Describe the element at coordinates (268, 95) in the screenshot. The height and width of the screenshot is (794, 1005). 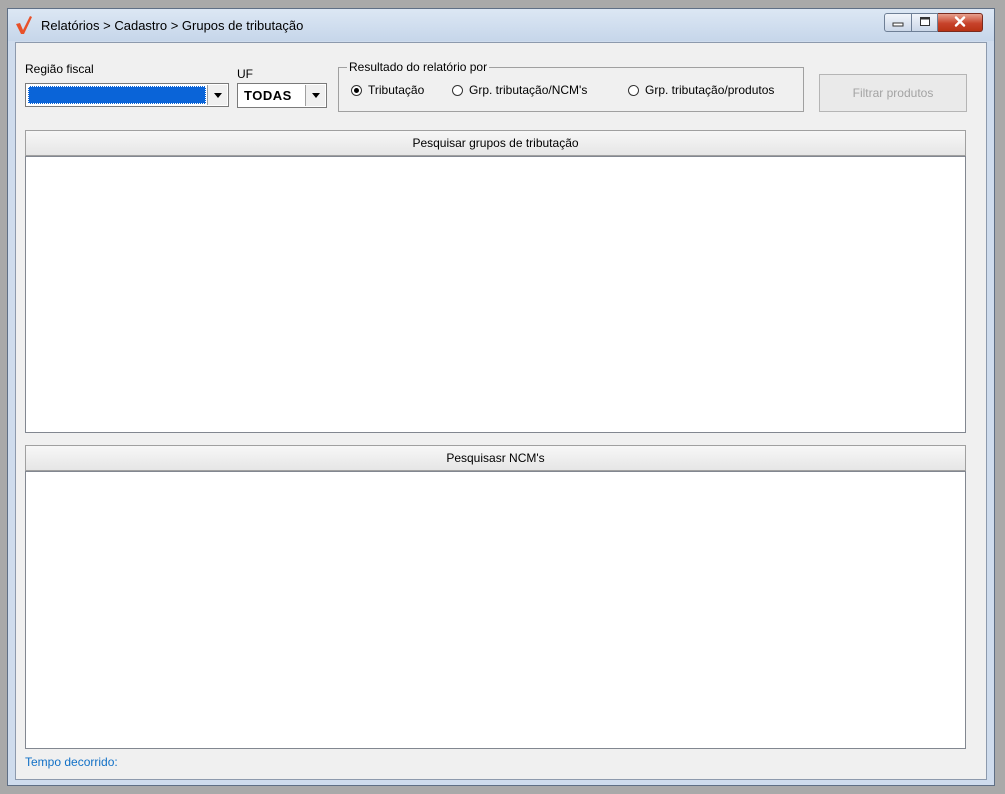
I see `uf-value: TODAS` at that location.